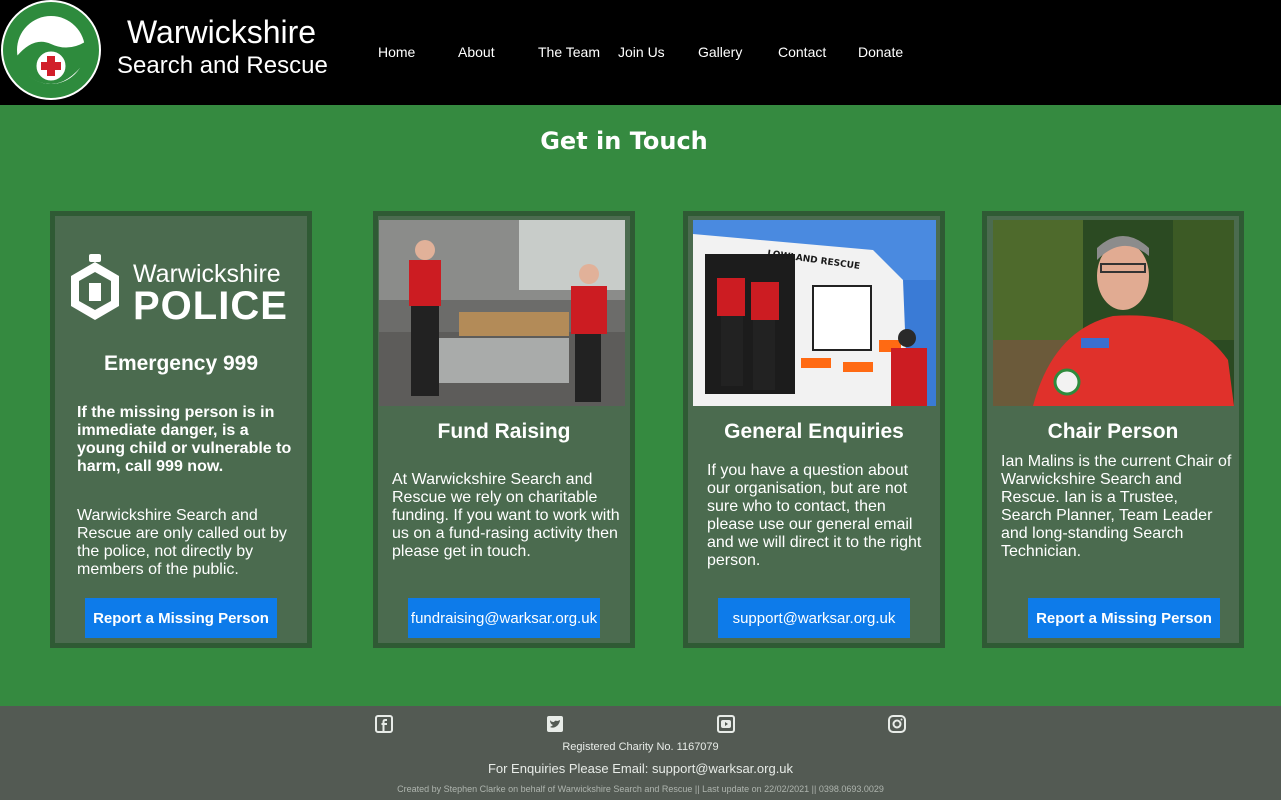 Image resolution: width=1281 pixels, height=800 pixels. Describe the element at coordinates (384, 724) in the screenshot. I see `facebook-icon` at that location.